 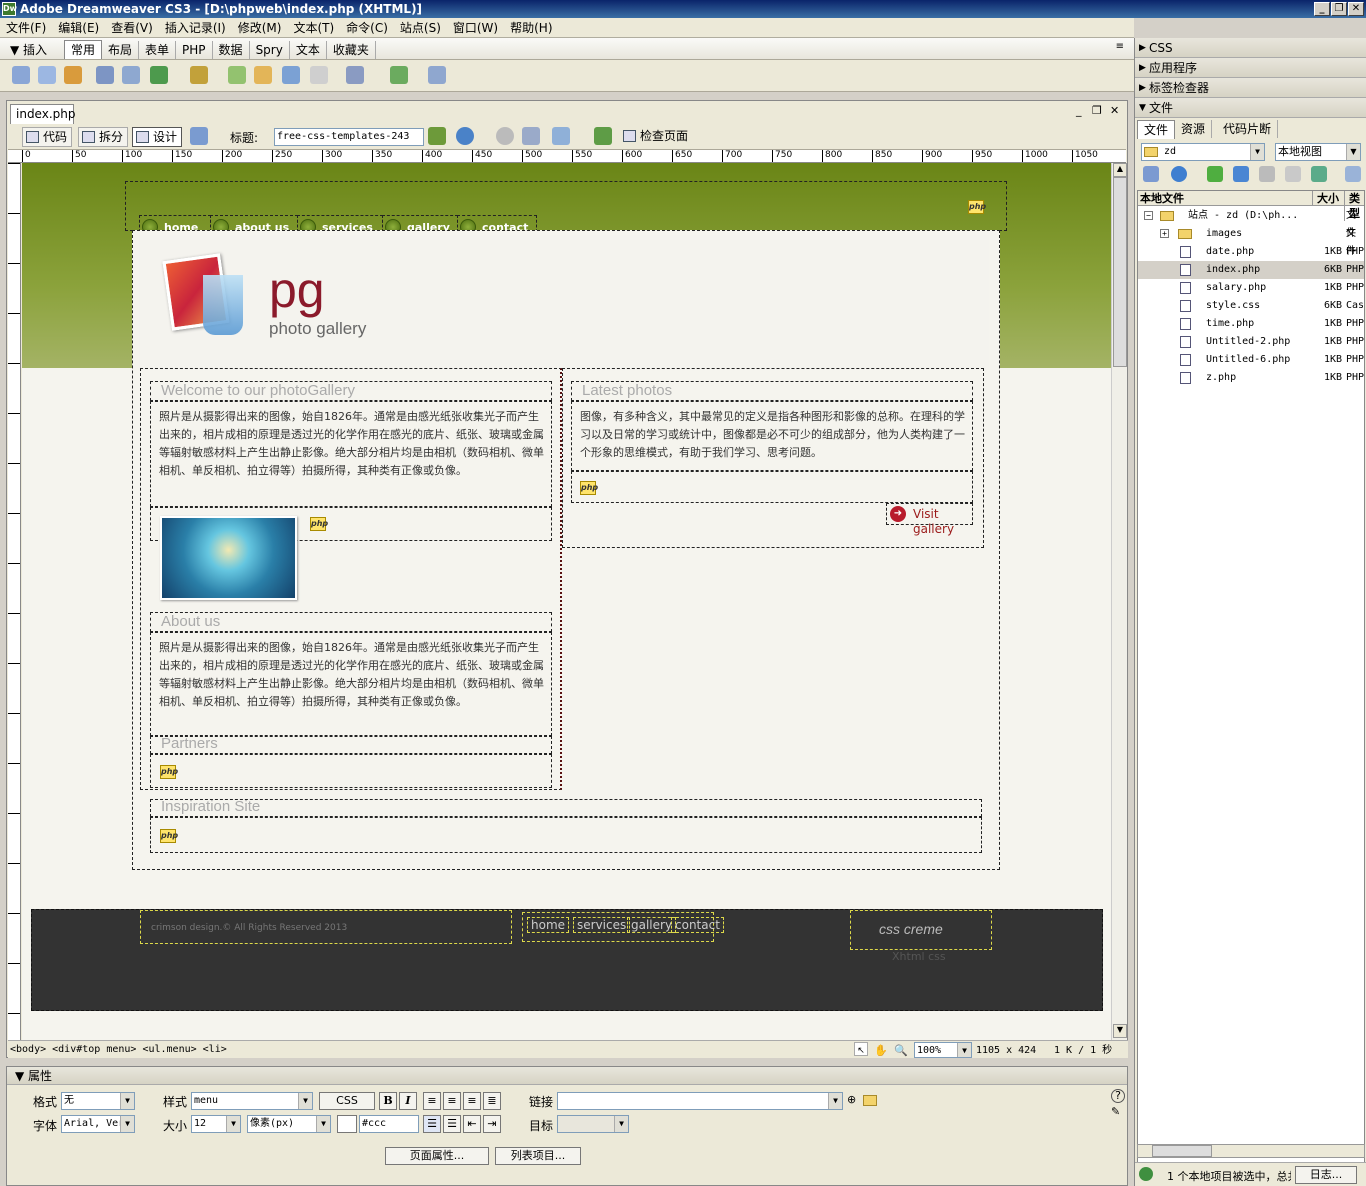 I want to click on unit-select: 像素(px) ▼, so click(x=289, y=1124).